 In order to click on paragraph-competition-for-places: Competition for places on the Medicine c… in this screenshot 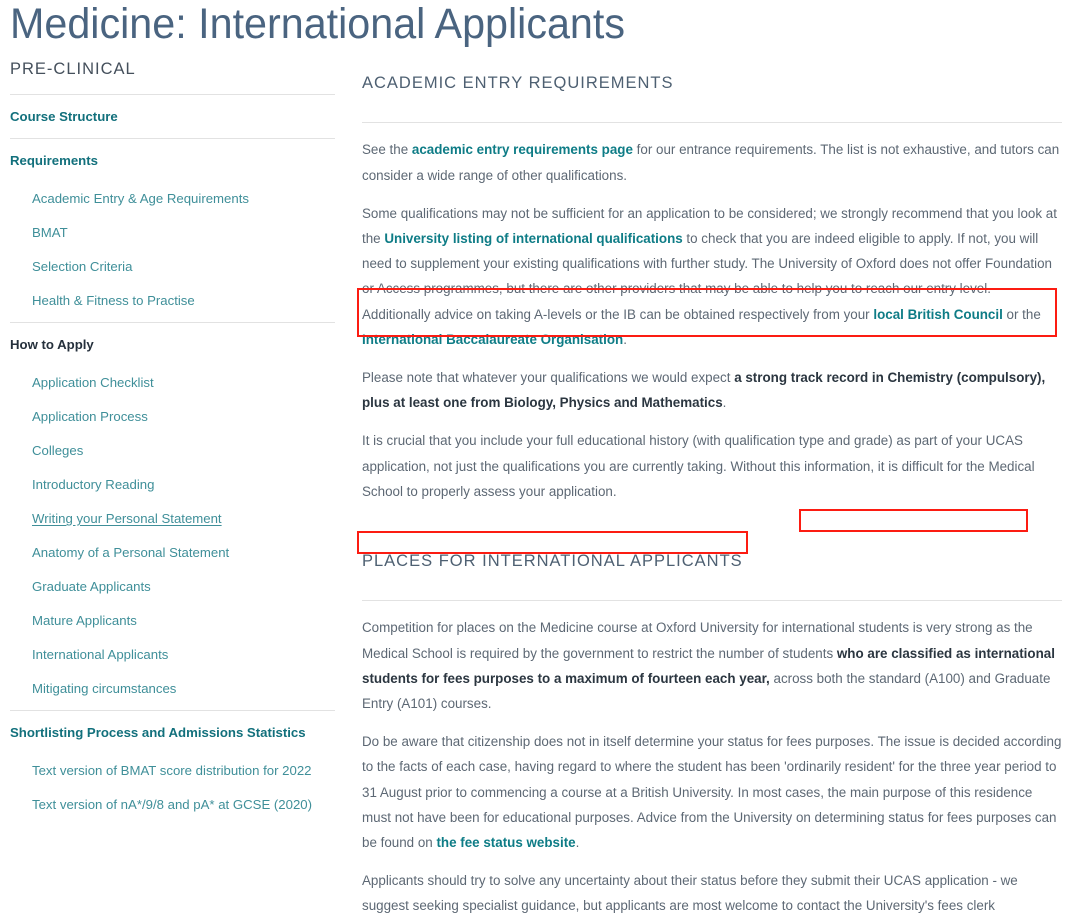, I will do `click(712, 658)`.